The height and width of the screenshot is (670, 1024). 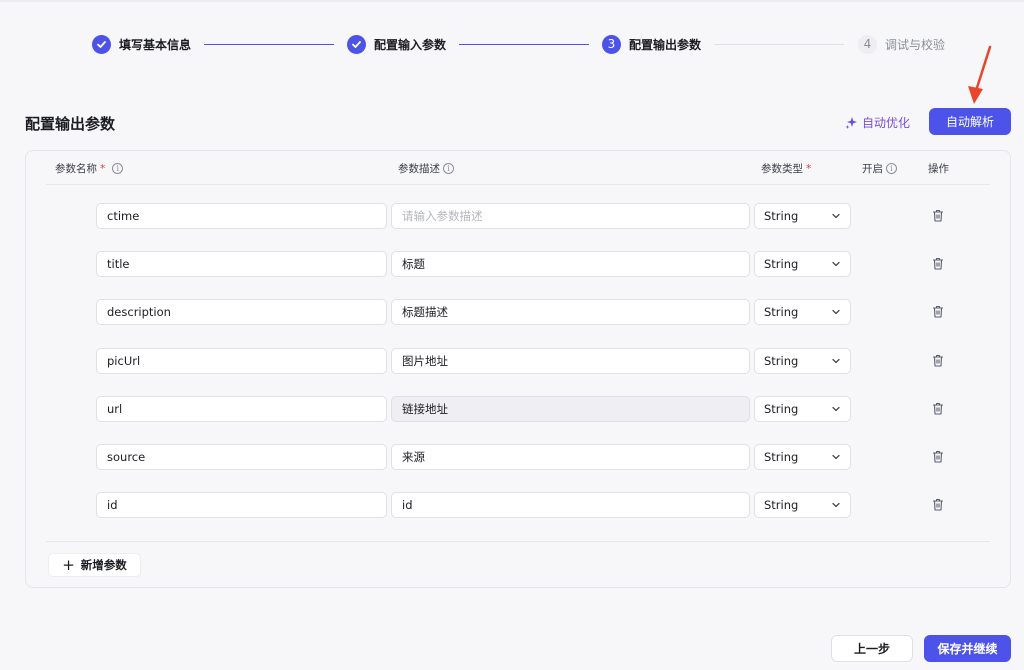 I want to click on step-label: 调试与校验, so click(x=915, y=44).